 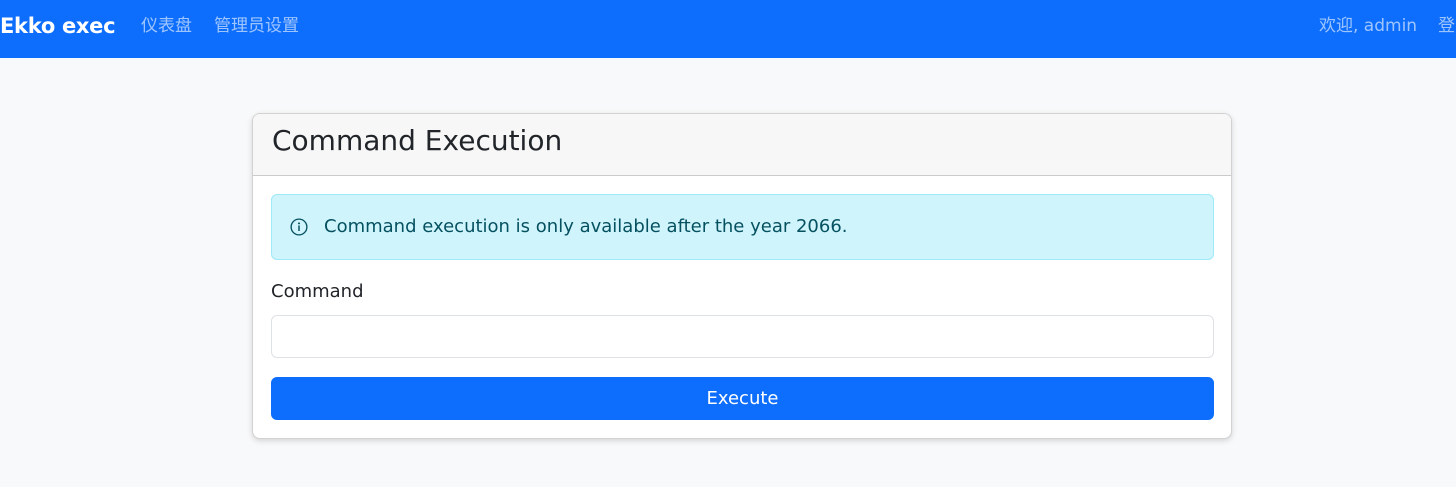 What do you see at coordinates (166, 26) in the screenshot?
I see `nav-link-dashboard: 仪表盘` at bounding box center [166, 26].